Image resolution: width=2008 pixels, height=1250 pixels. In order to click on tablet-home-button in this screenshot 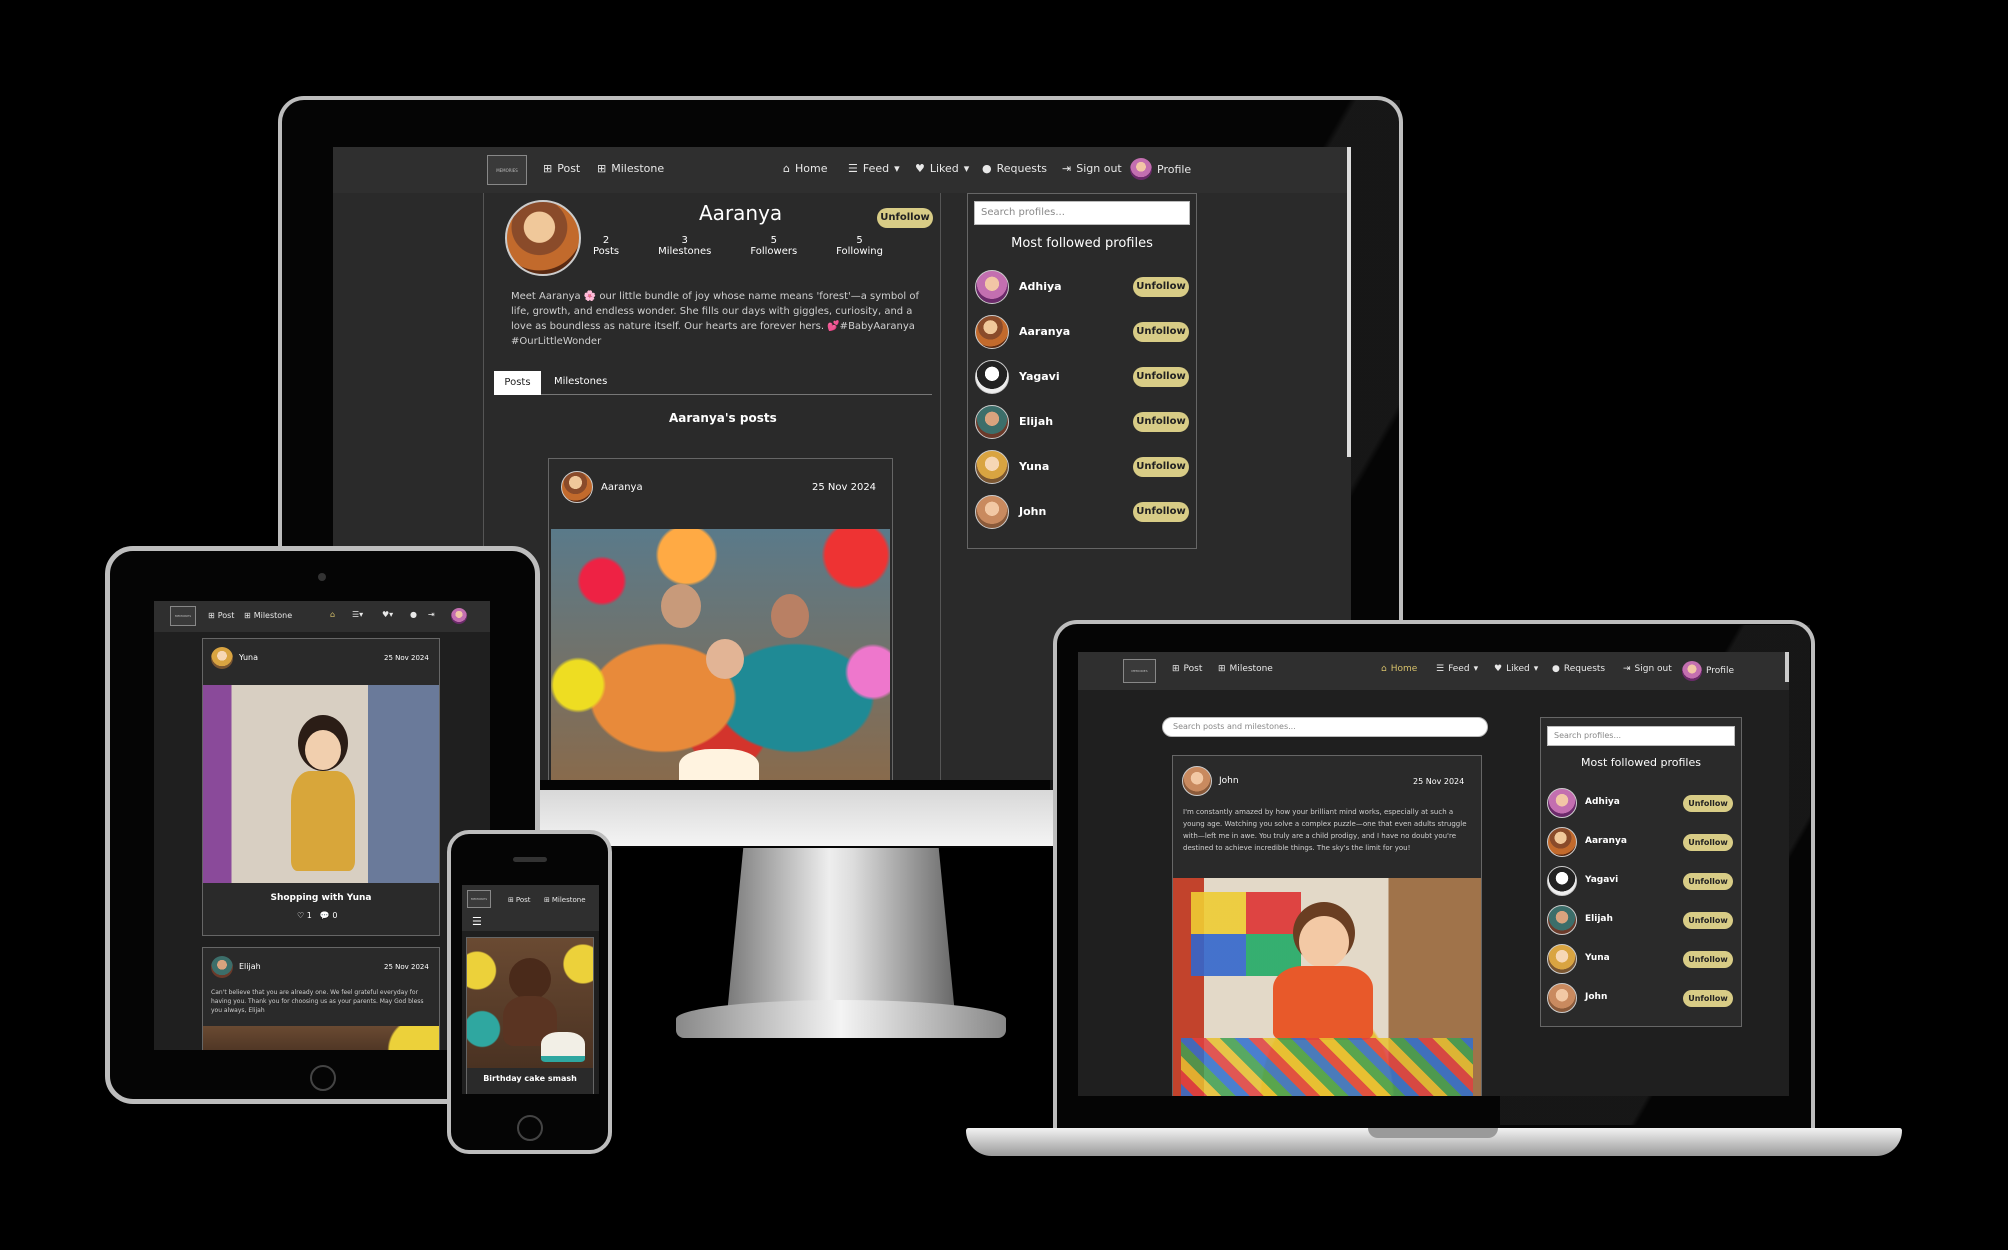, I will do `click(323, 1078)`.